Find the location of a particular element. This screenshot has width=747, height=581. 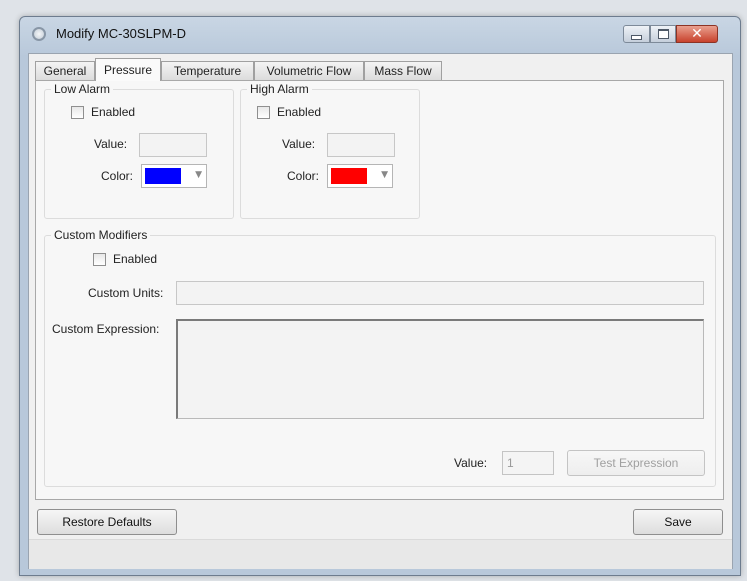

low-alarm-group: Low Alarm Enabled Value: Color: ▼ is located at coordinates (139, 150).